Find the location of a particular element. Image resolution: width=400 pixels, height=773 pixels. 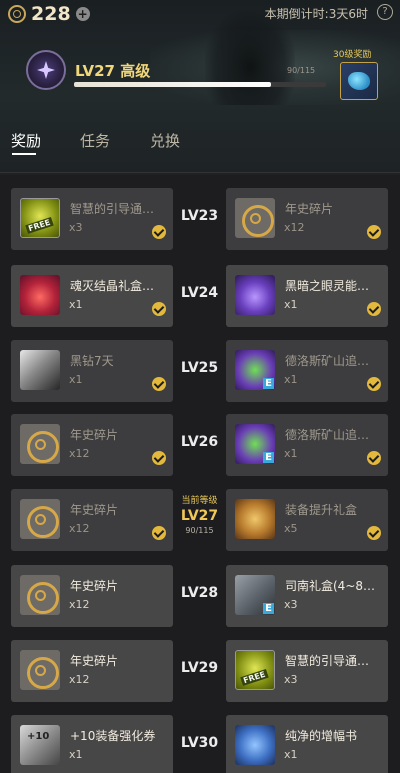

tab-exchange: 兑换 is located at coordinates (165, 140).